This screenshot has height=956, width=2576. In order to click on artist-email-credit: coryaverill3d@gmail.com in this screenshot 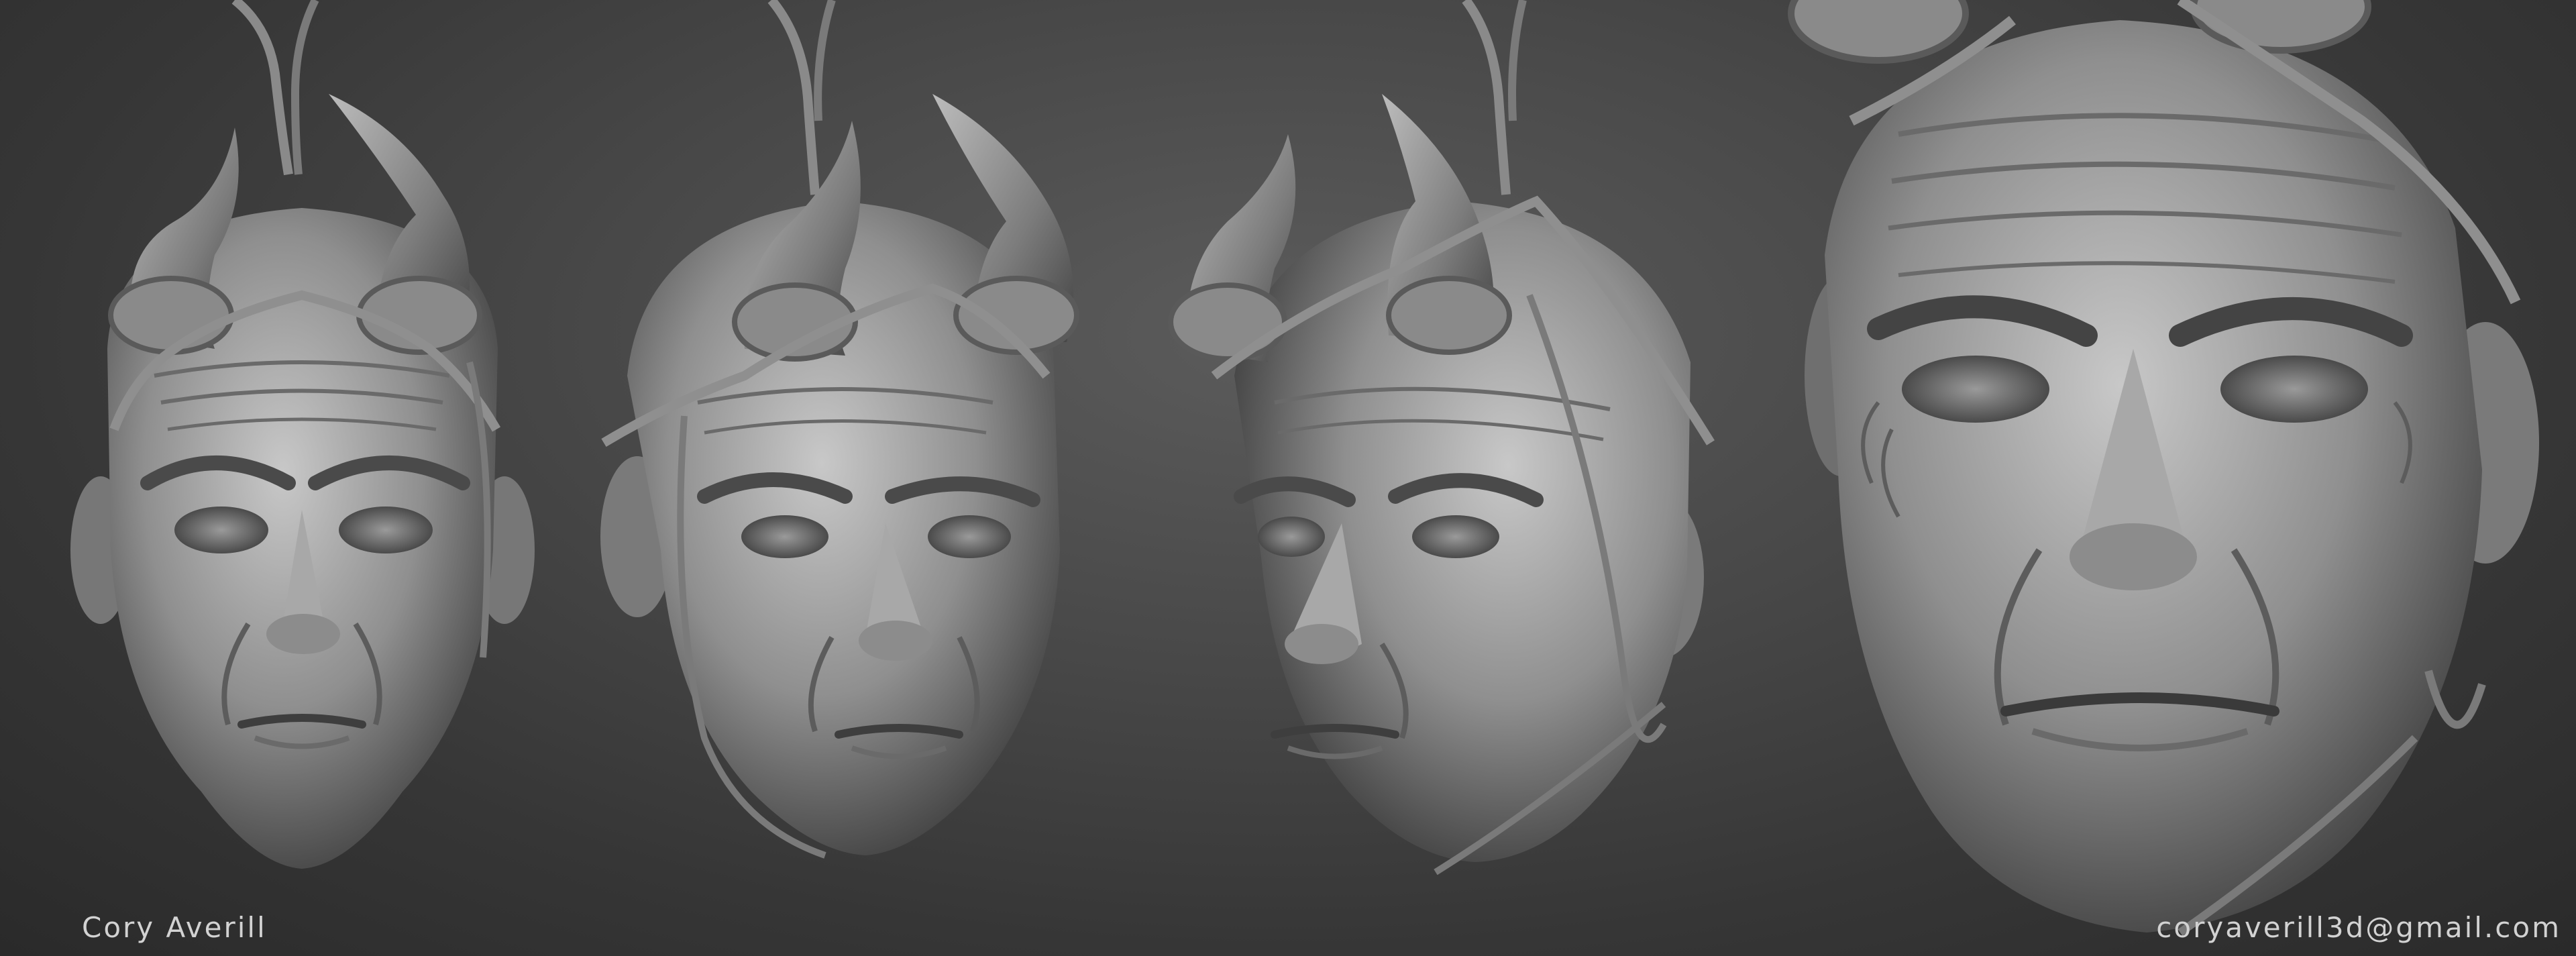, I will do `click(2358, 928)`.